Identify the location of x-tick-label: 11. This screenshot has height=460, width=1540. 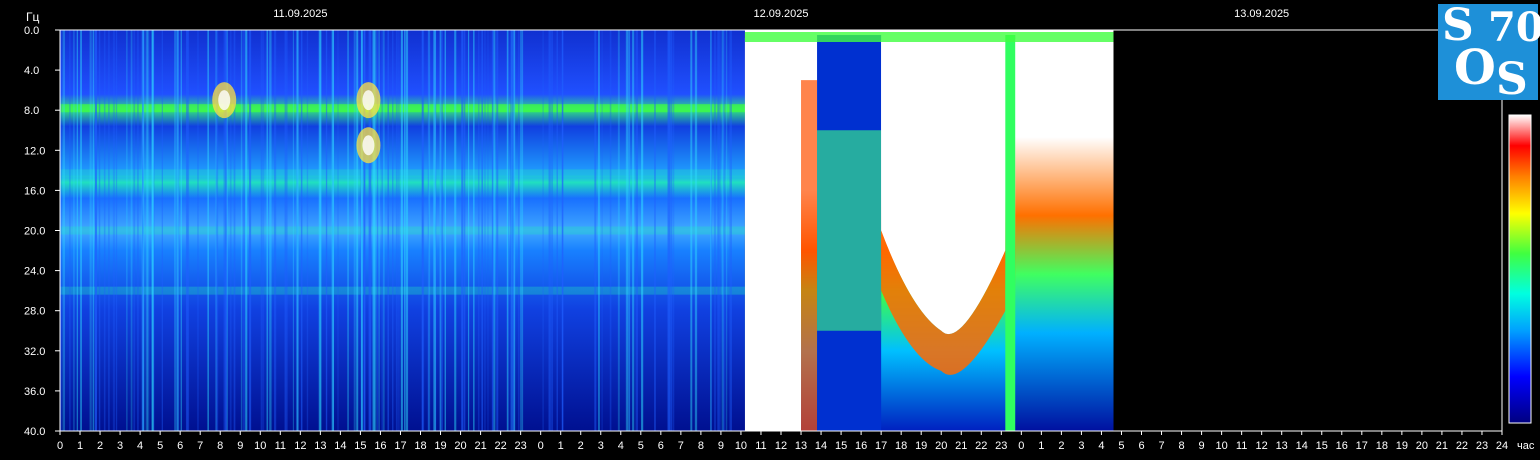
(760, 446).